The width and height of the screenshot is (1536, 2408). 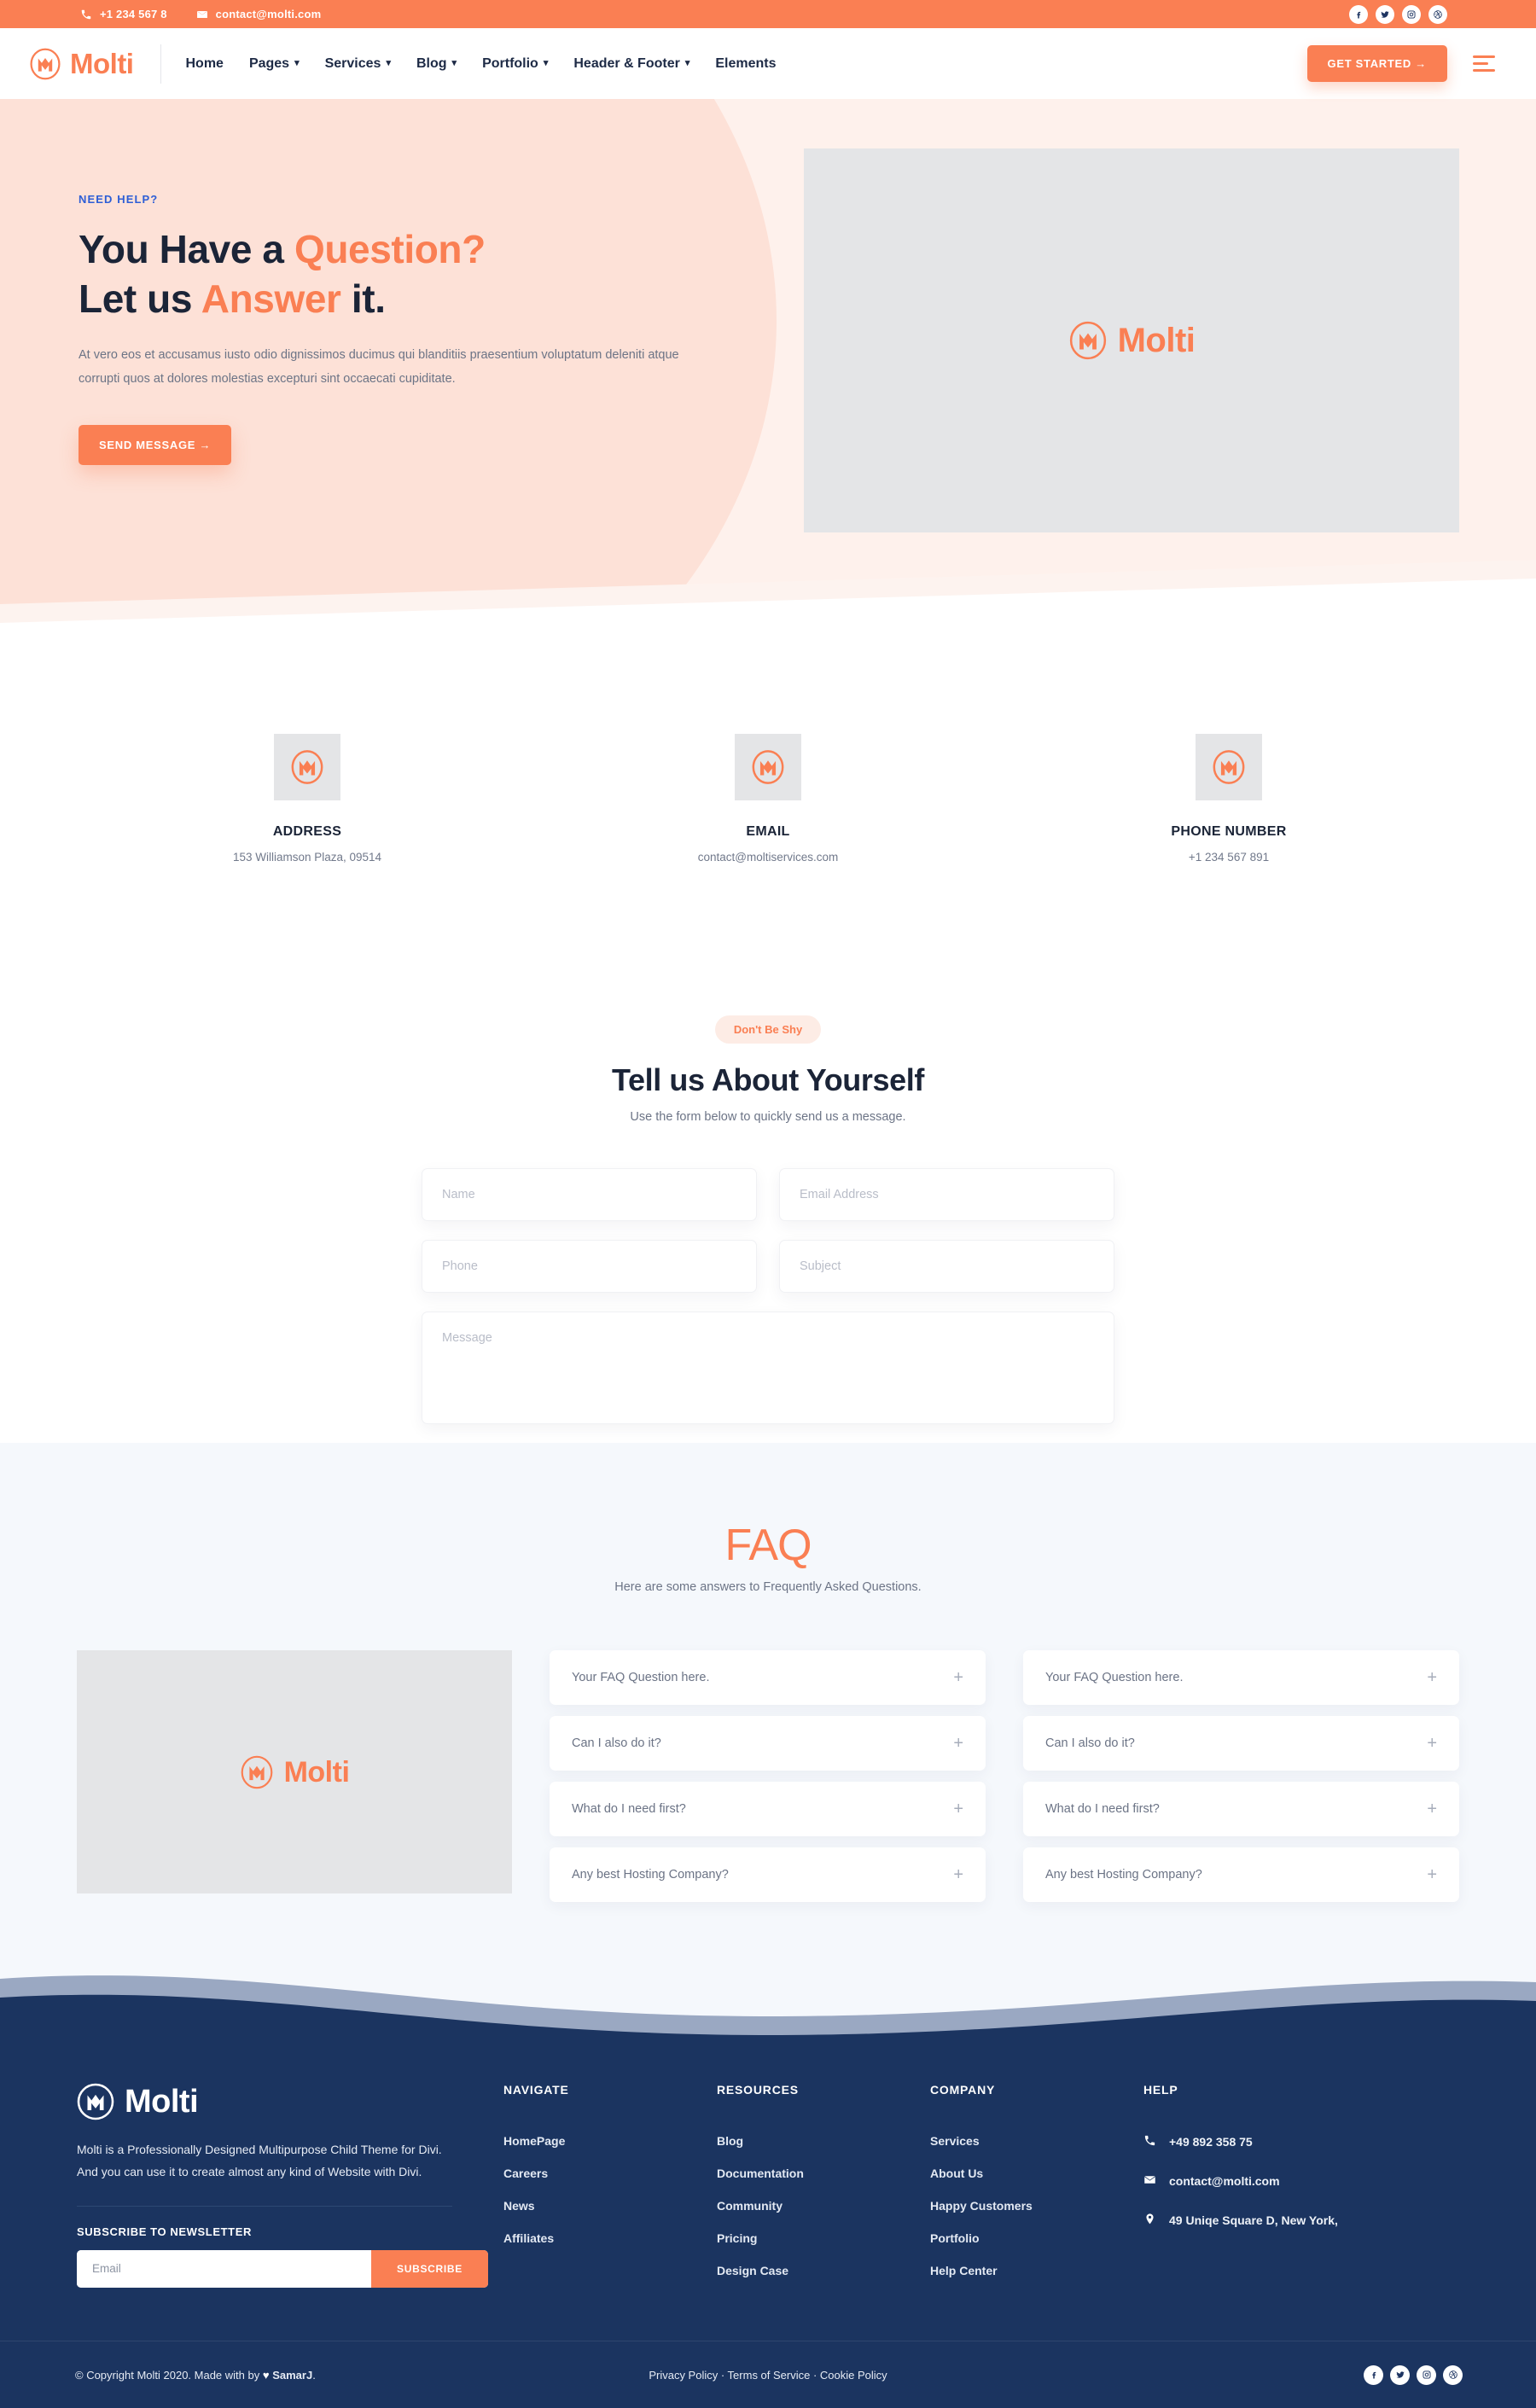 What do you see at coordinates (768, 1368) in the screenshot?
I see `message-input` at bounding box center [768, 1368].